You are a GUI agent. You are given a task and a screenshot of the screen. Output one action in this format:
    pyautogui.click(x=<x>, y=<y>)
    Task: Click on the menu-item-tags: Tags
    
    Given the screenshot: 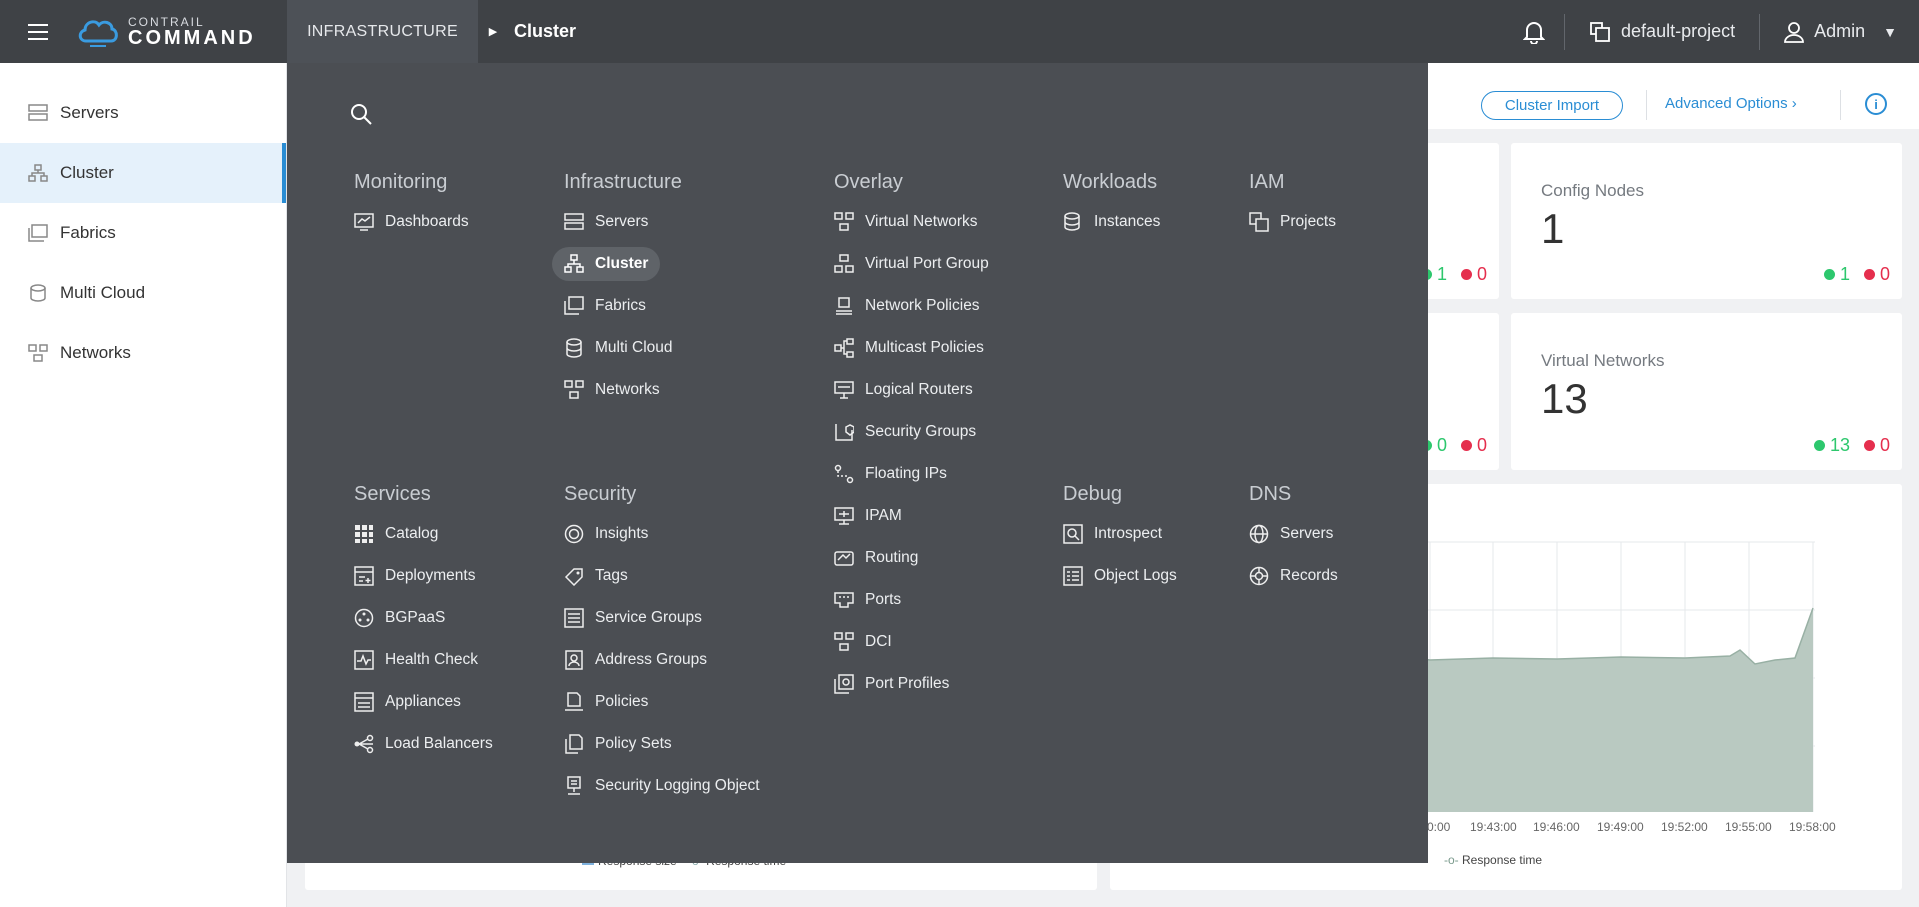 What is the action you would take?
    pyautogui.click(x=662, y=576)
    